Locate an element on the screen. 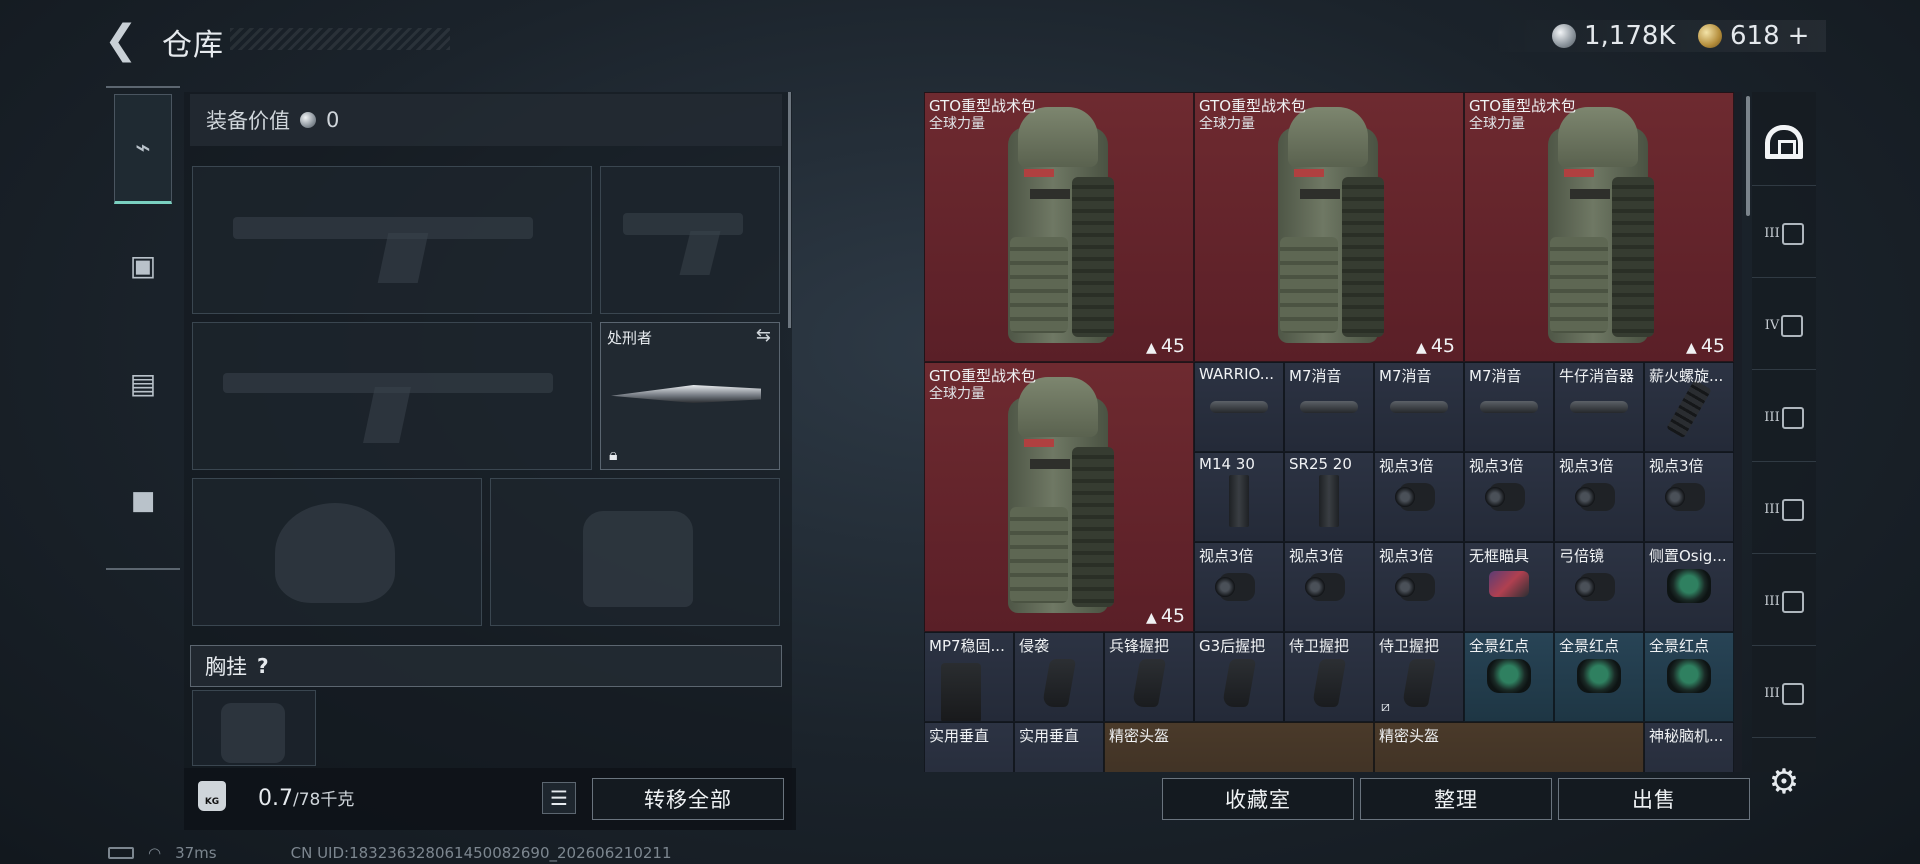  armor-slot is located at coordinates (635, 552).